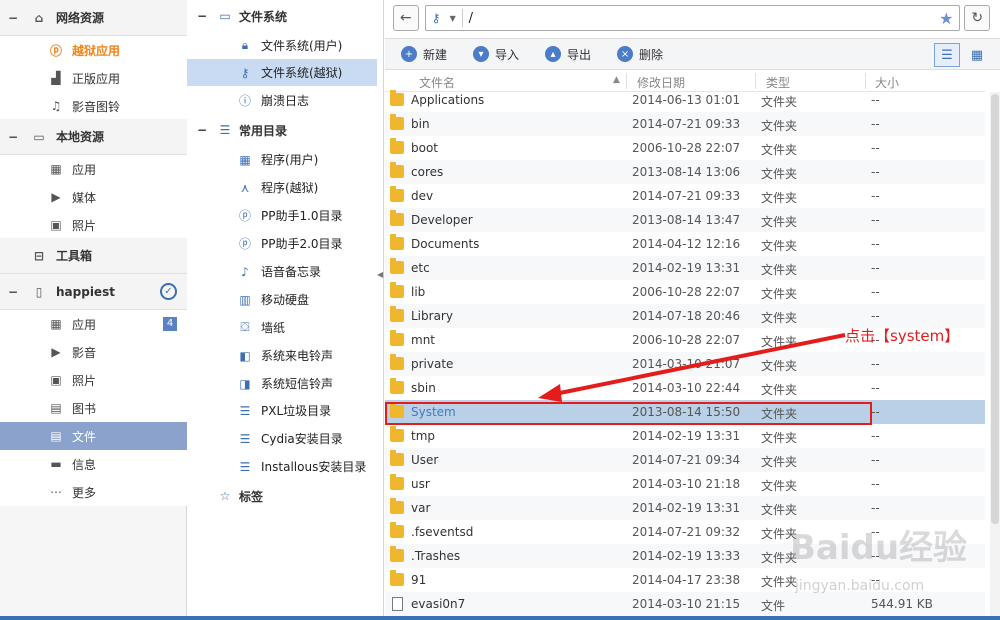 Image resolution: width=1000 pixels, height=620 pixels. I want to click on star-icon: ★, so click(946, 18).